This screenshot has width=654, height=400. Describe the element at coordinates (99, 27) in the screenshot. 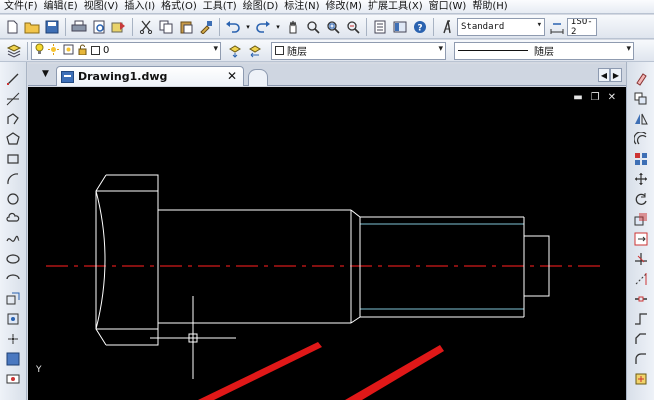

I see `print-preview-icon` at that location.